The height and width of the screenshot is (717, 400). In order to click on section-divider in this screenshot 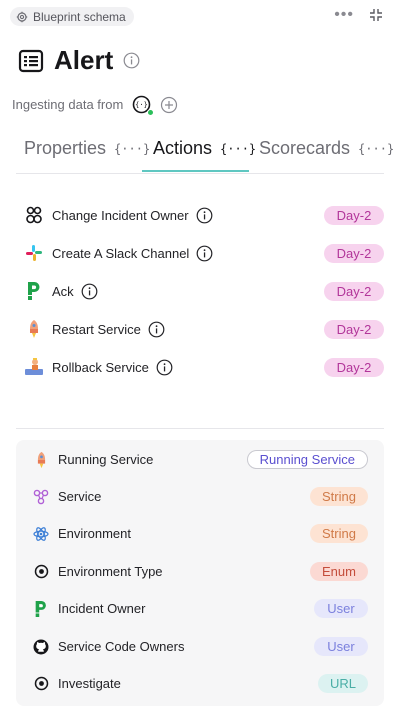, I will do `click(200, 428)`.